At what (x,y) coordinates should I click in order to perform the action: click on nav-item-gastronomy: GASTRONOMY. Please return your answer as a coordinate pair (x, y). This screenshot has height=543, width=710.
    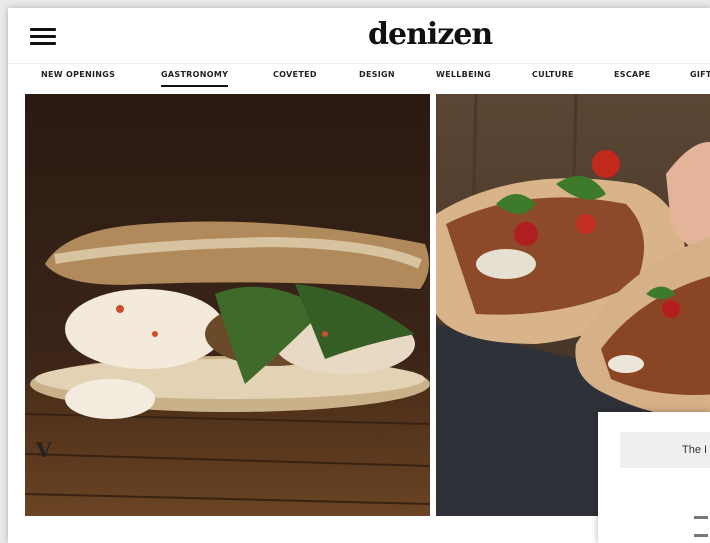
    Looking at the image, I should click on (195, 78).